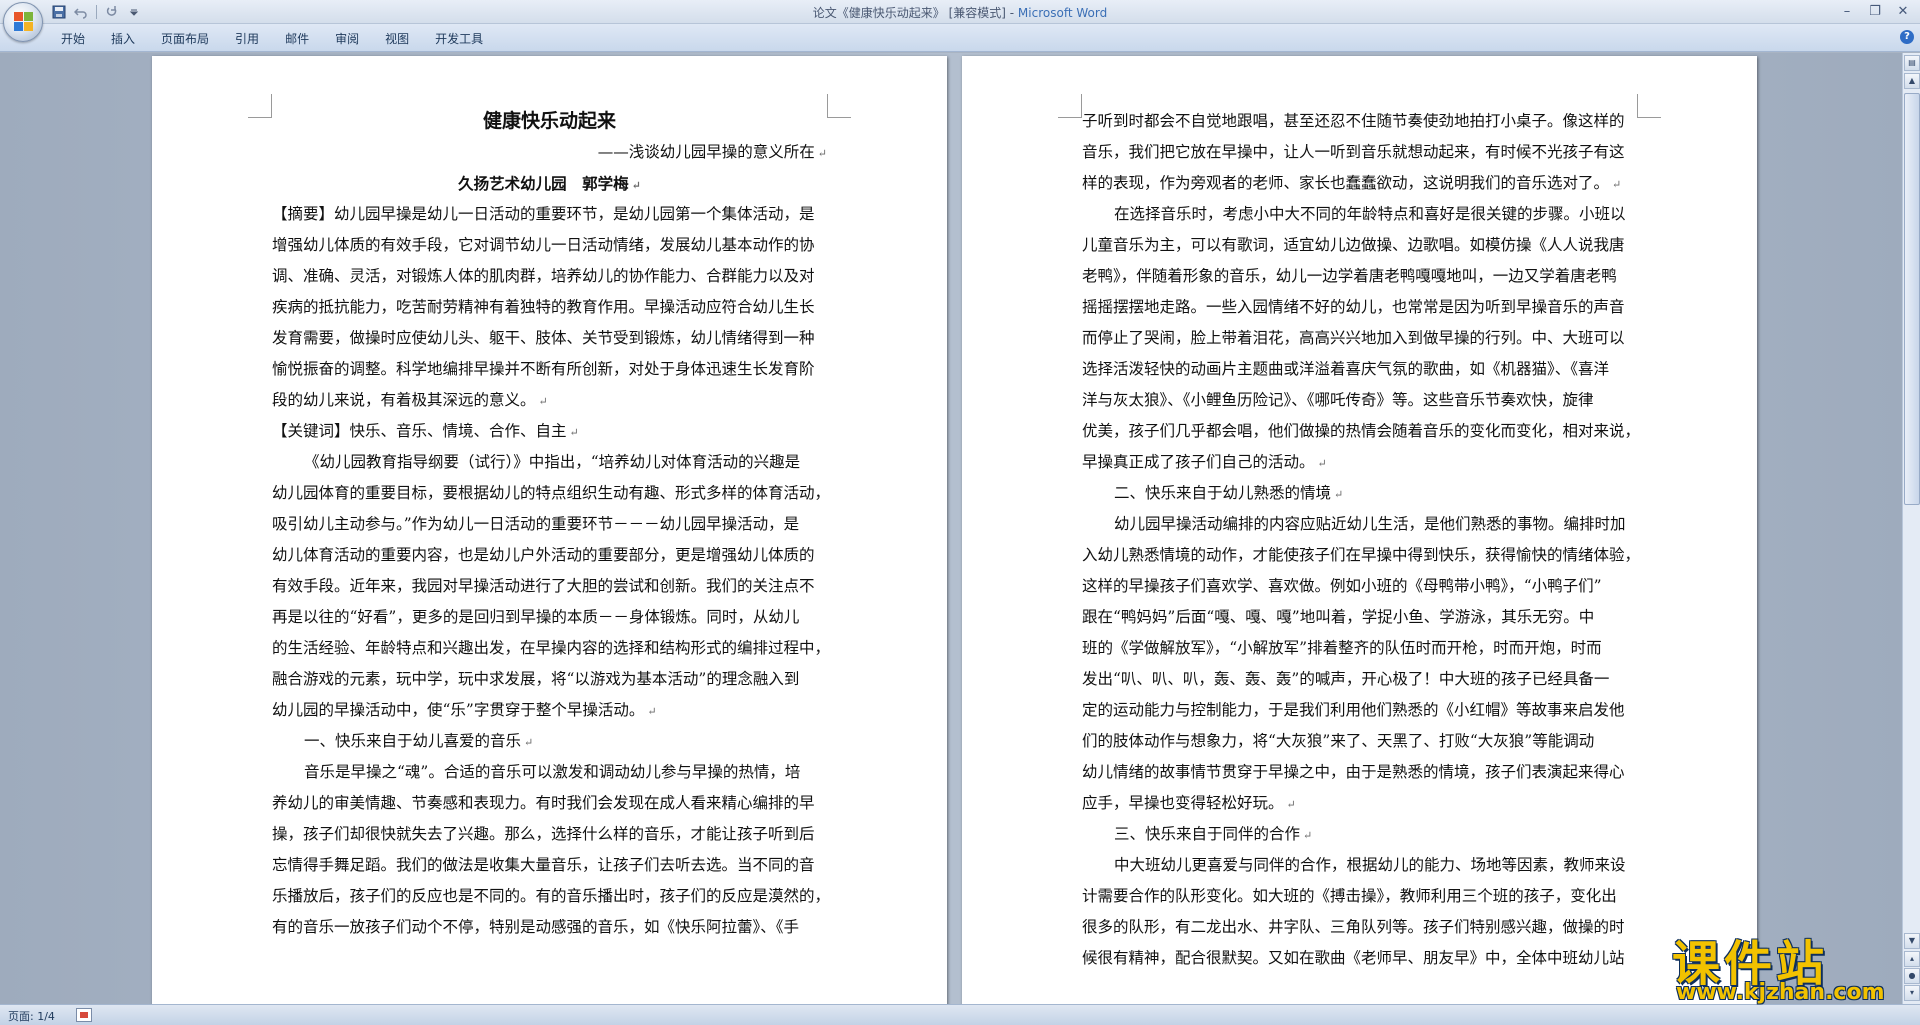  Describe the element at coordinates (543, 834) in the screenshot. I see `text-line-content: 操，孩子们却很快就失去了兴趣。那么，选择什么样的音乐，才能让孩子听到后` at that location.